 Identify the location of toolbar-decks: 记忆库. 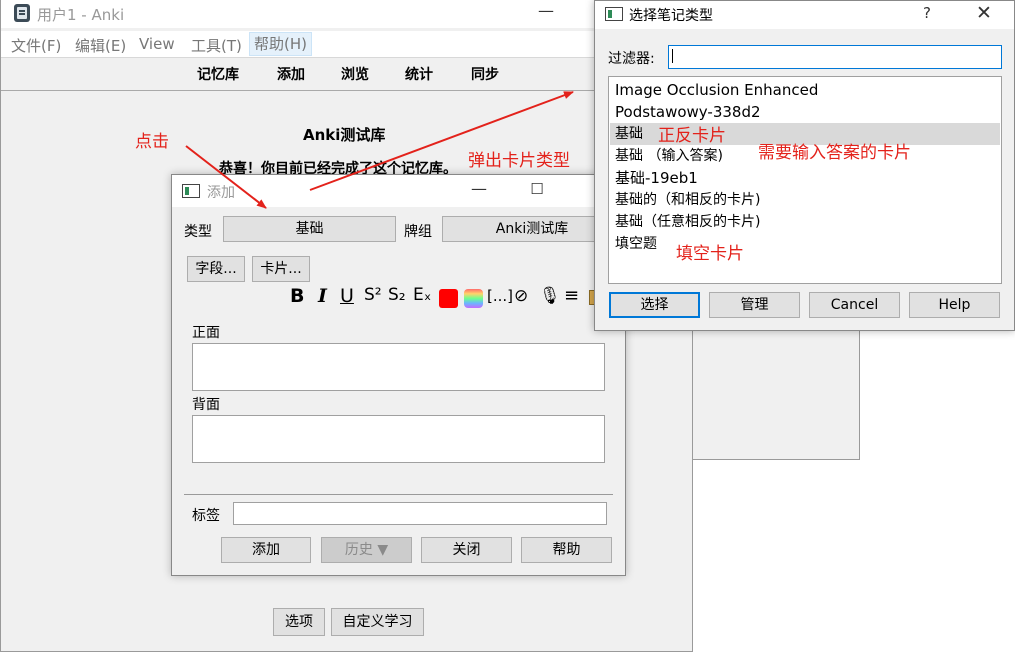
(218, 74).